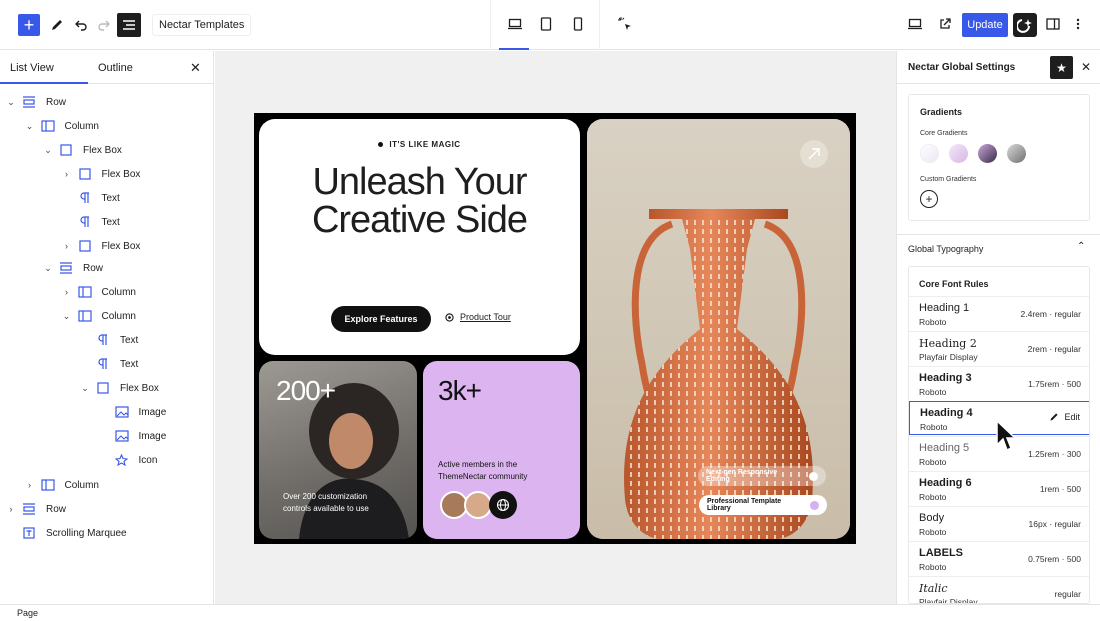 Image resolution: width=1100 pixels, height=621 pixels. I want to click on tree-item-marquee: Scrolling Marquee, so click(66, 533).